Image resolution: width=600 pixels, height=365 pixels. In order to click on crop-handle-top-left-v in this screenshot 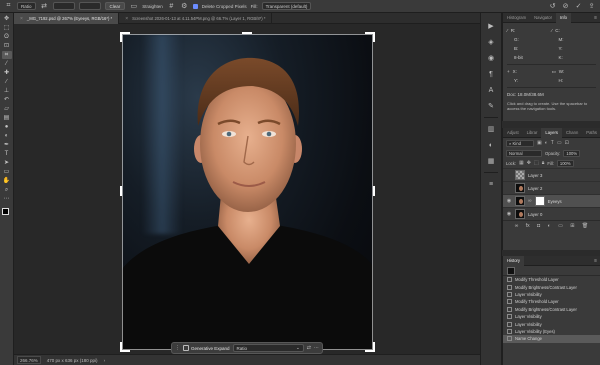, I will do `click(121, 37)`.